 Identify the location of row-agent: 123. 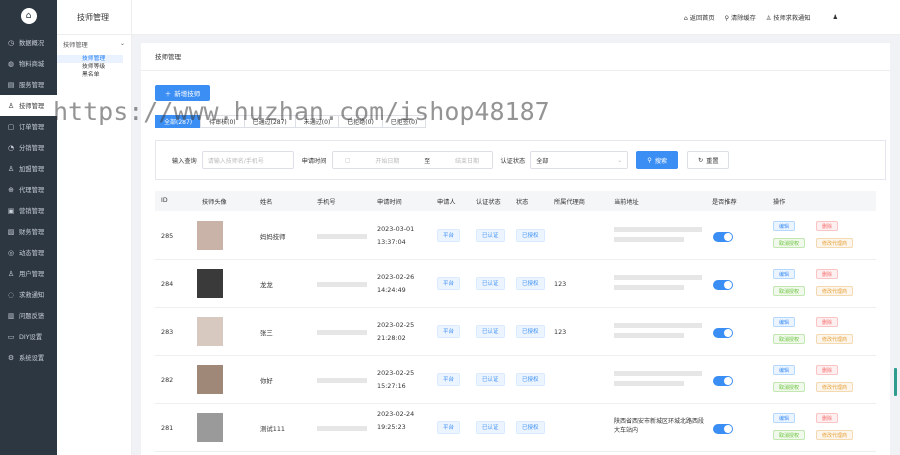
(560, 332).